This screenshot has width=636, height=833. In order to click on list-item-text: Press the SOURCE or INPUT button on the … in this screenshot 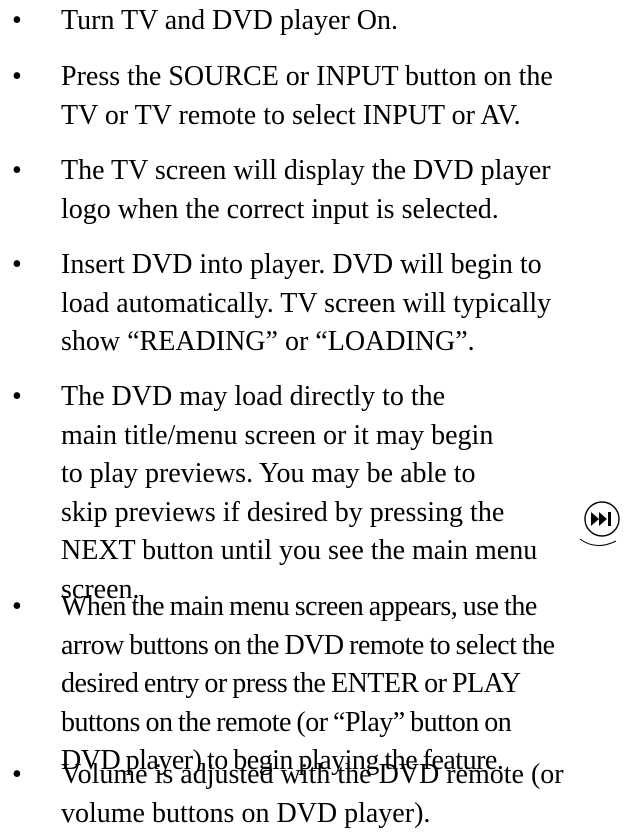, I will do `click(345, 96)`.